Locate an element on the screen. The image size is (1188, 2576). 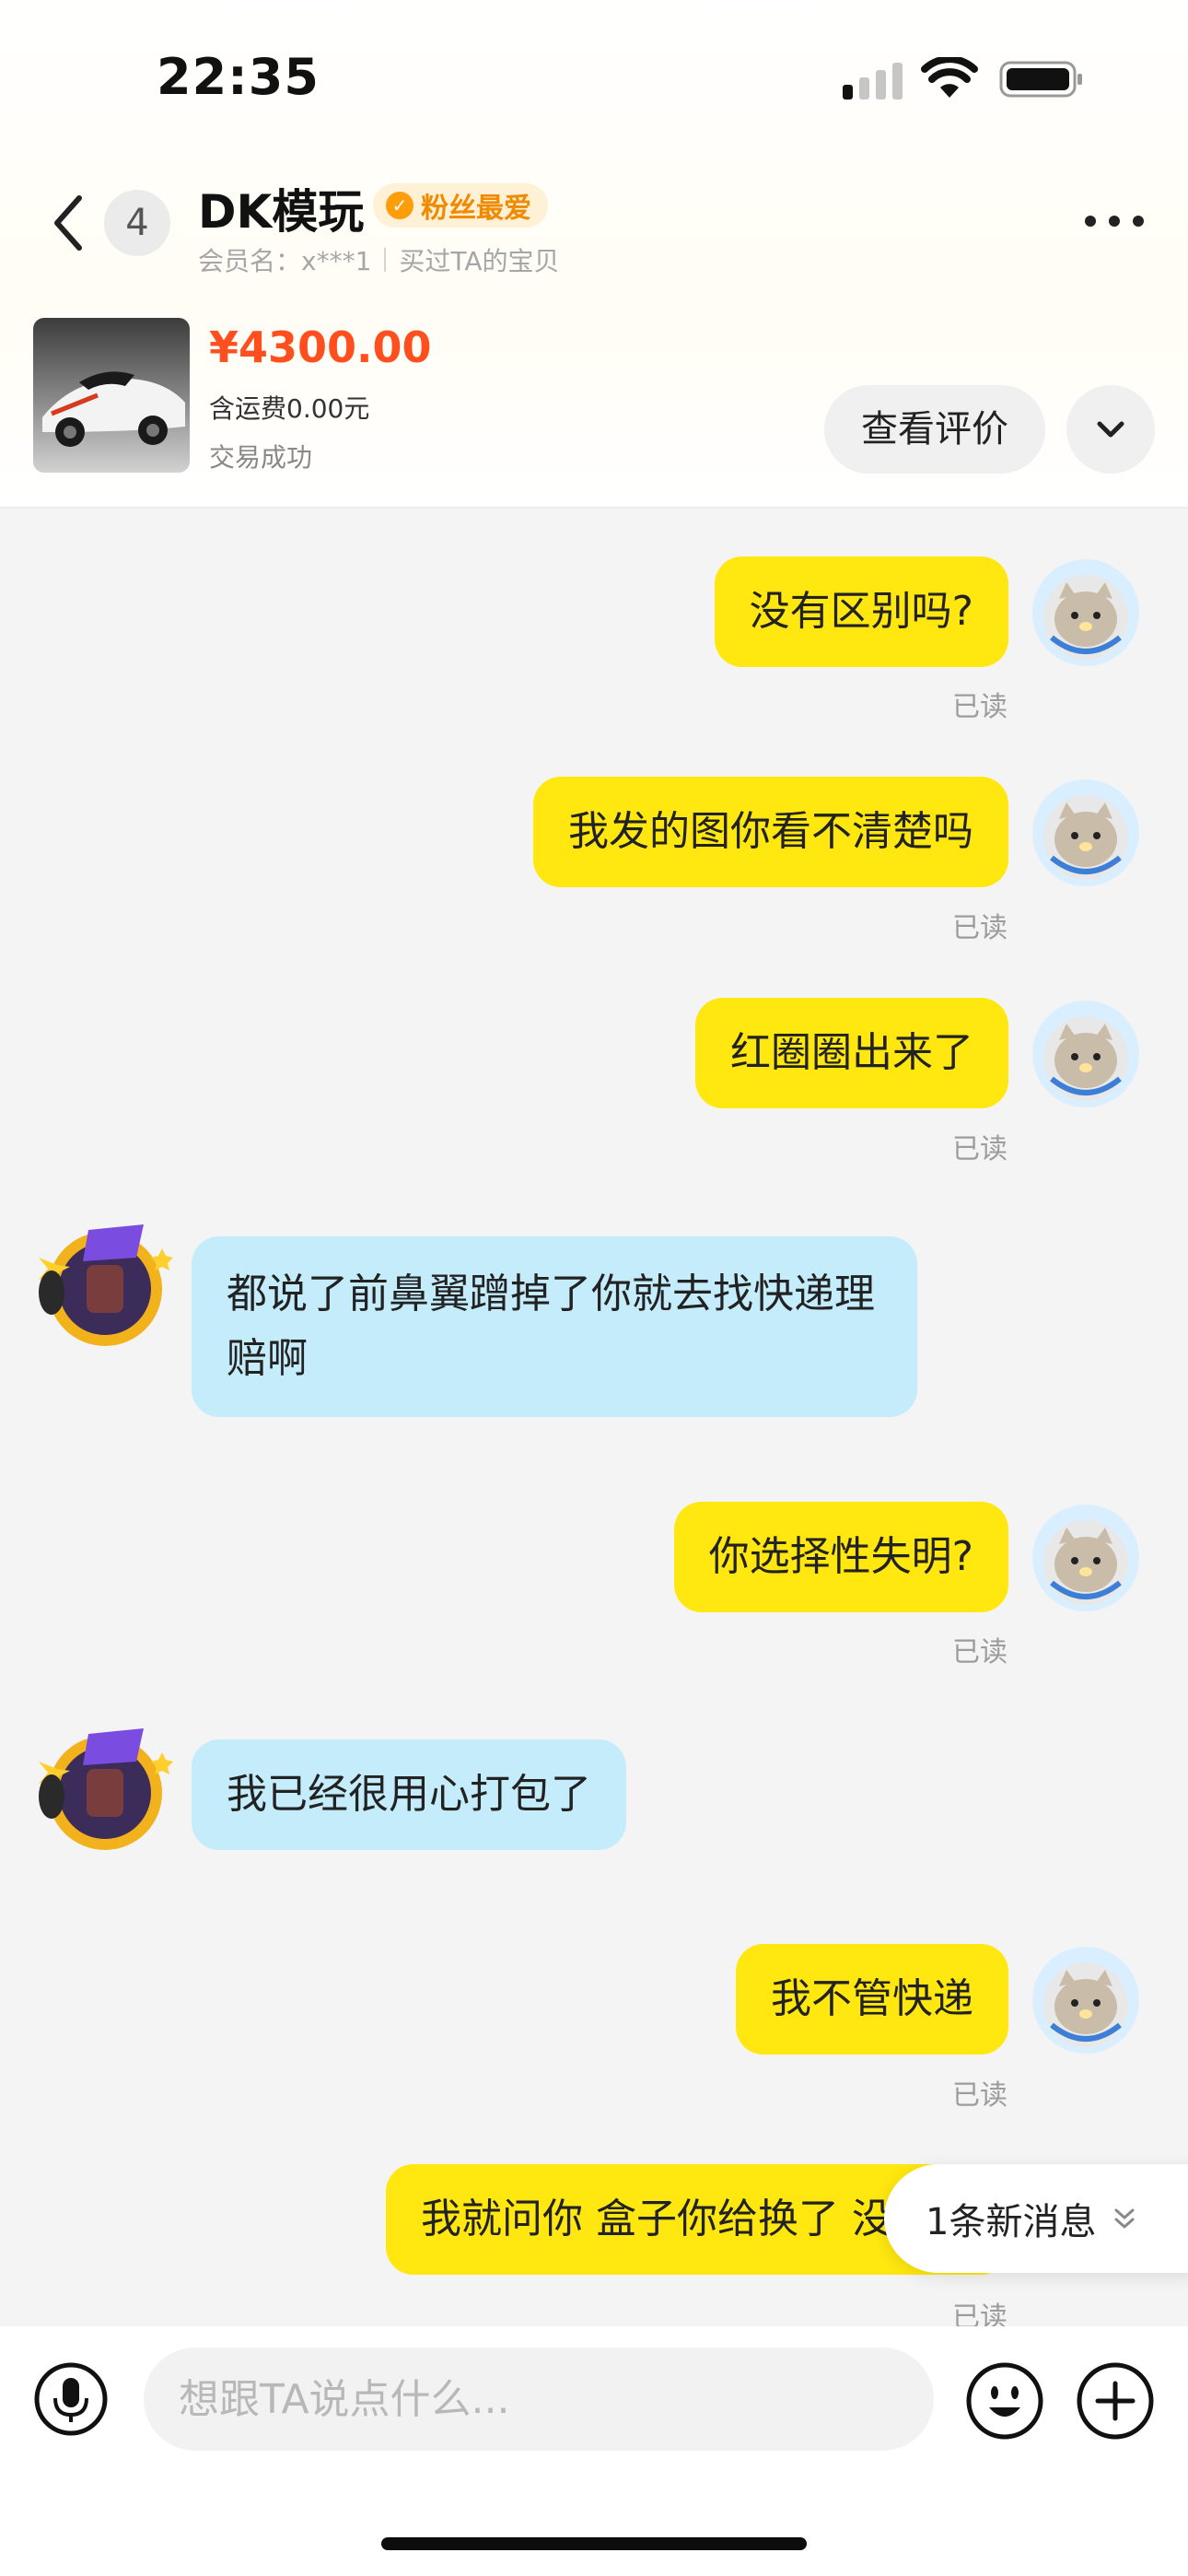
check-shield-icon: ✓ is located at coordinates (399, 205).